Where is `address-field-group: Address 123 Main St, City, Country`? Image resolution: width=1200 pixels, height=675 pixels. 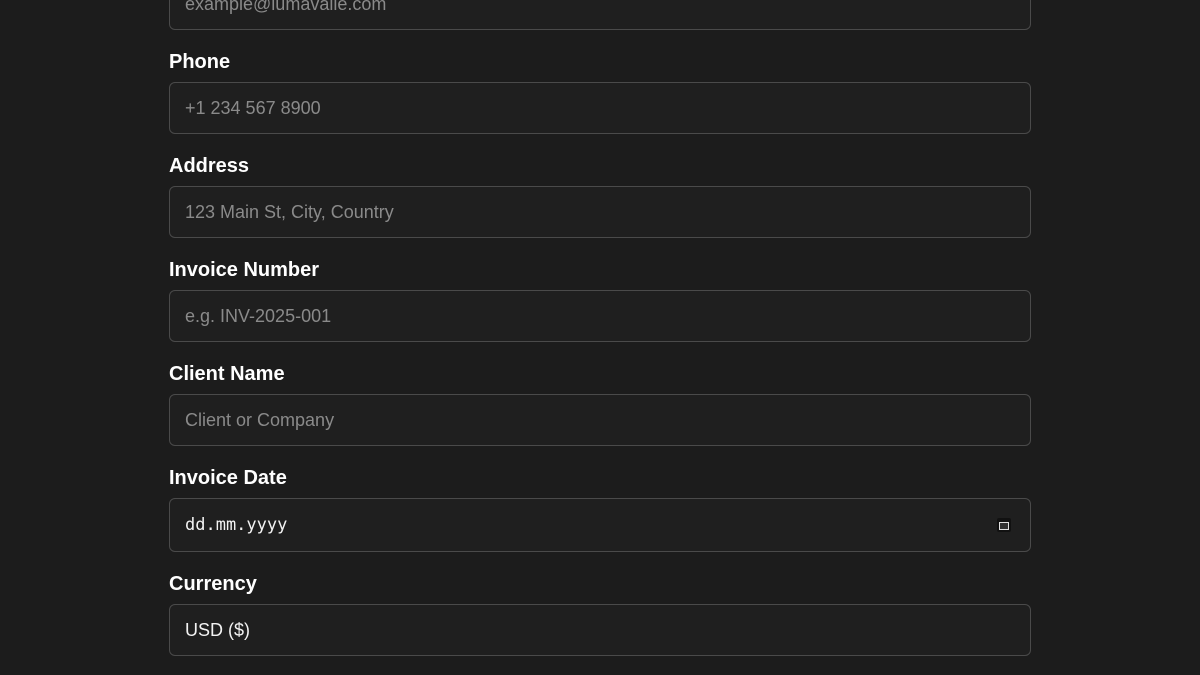
address-field-group: Address 123 Main St, City, Country is located at coordinates (600, 196).